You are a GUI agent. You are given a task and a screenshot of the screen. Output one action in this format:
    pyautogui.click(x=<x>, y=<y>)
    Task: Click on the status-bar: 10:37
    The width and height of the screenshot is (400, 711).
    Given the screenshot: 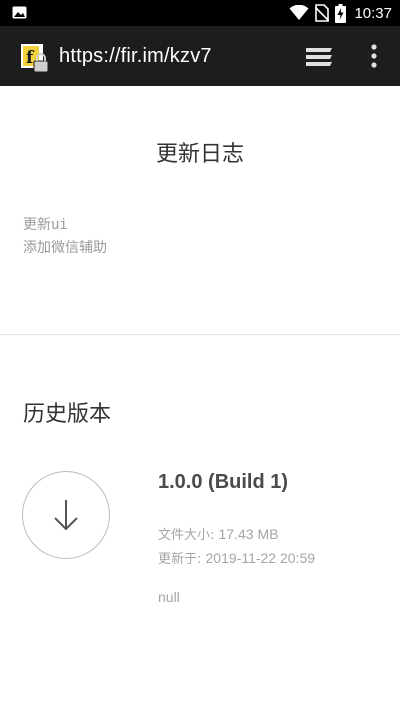 What is the action you would take?
    pyautogui.click(x=200, y=13)
    